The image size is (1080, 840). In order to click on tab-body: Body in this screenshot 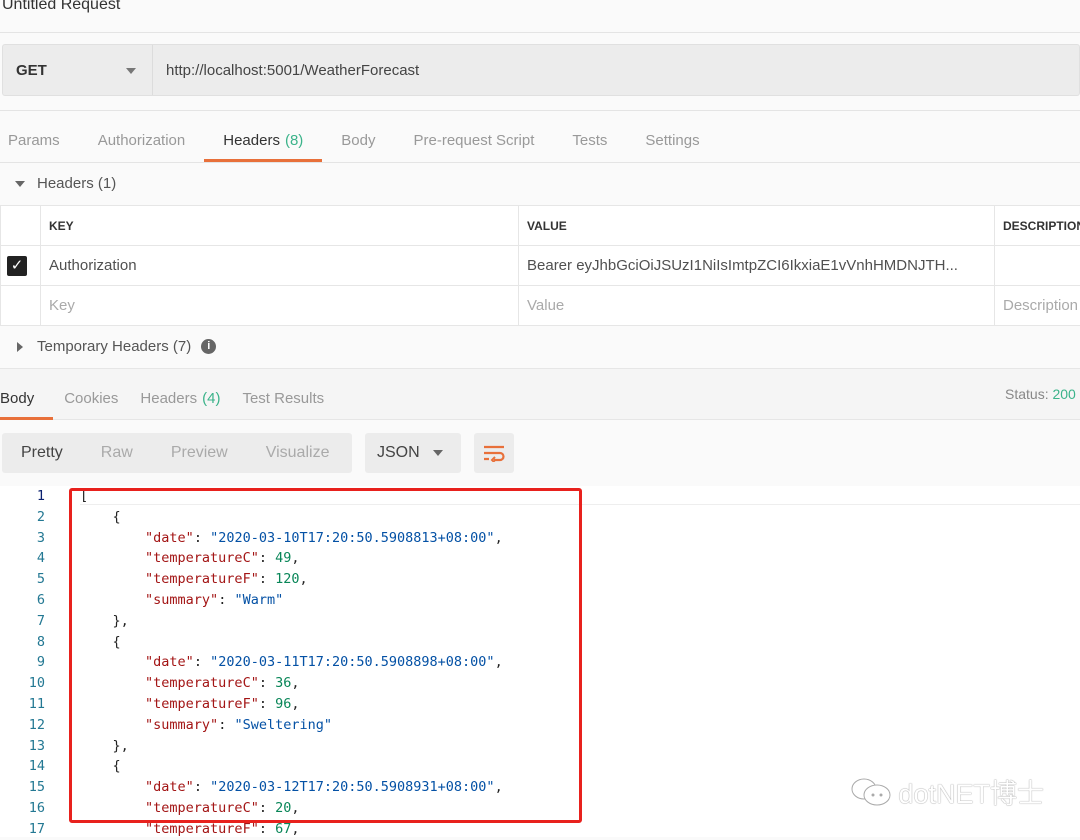, I will do `click(358, 140)`.